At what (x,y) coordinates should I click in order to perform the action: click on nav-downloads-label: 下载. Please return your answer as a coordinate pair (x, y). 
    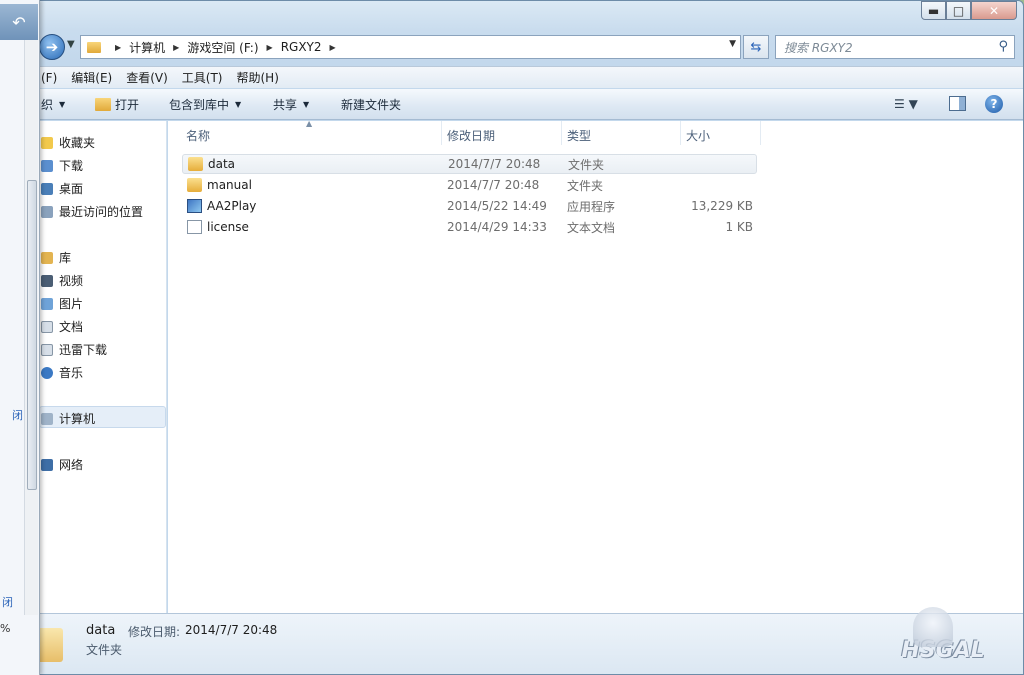
    Looking at the image, I should click on (71, 166).